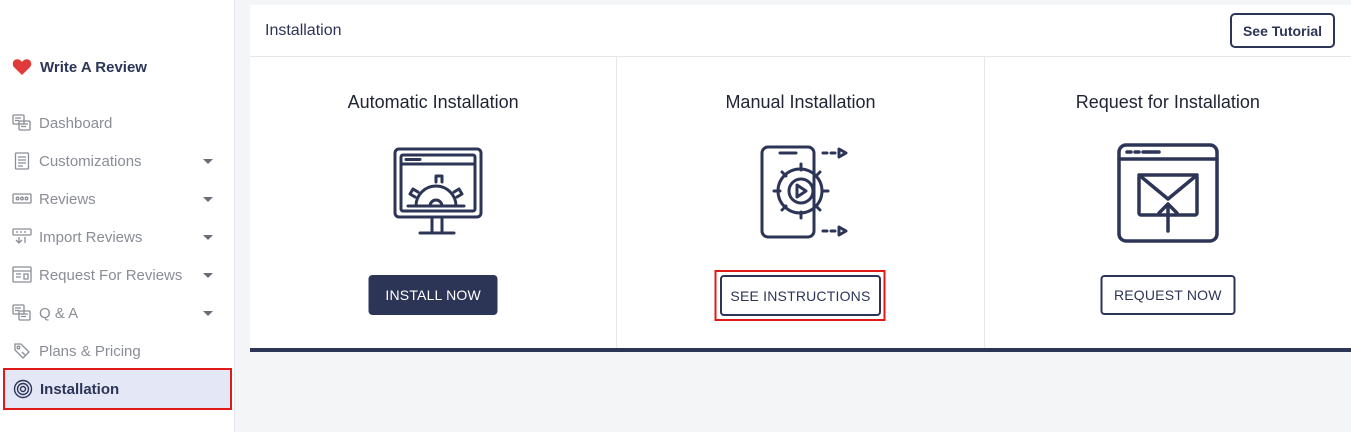 The width and height of the screenshot is (1351, 432). What do you see at coordinates (303, 30) in the screenshot?
I see `page-title: Installation` at bounding box center [303, 30].